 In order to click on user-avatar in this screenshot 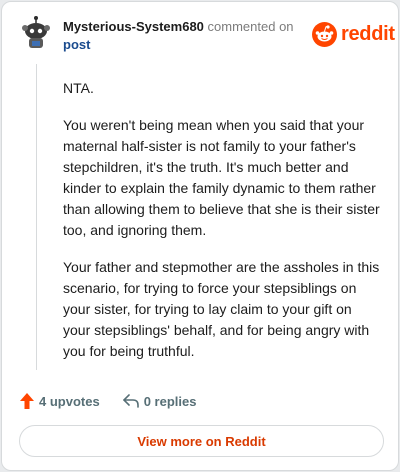, I will do `click(36, 32)`.